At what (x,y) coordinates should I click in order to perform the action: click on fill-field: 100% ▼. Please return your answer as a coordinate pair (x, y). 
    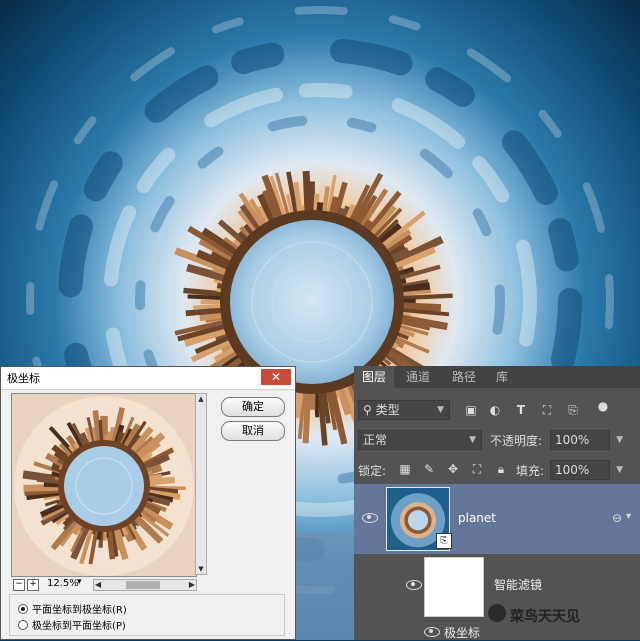
    Looking at the image, I should click on (586, 470).